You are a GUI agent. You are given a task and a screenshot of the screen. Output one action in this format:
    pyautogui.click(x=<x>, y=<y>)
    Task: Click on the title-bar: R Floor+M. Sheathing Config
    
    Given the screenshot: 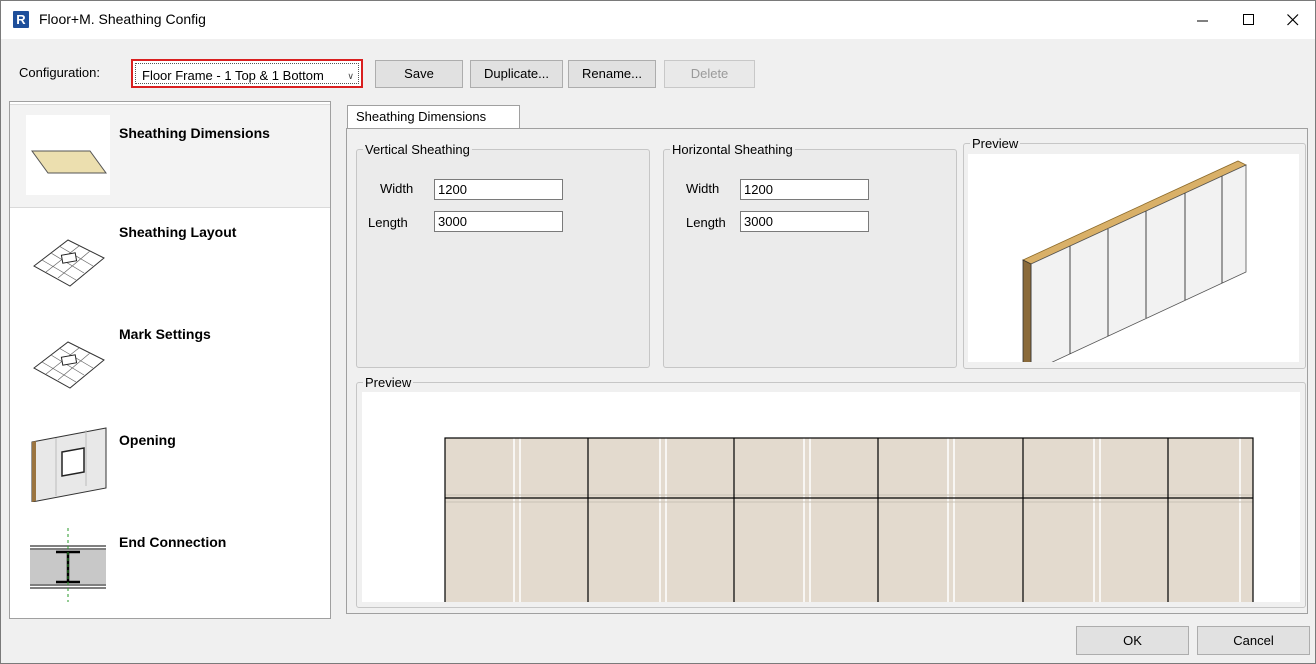 What is the action you would take?
    pyautogui.click(x=658, y=20)
    